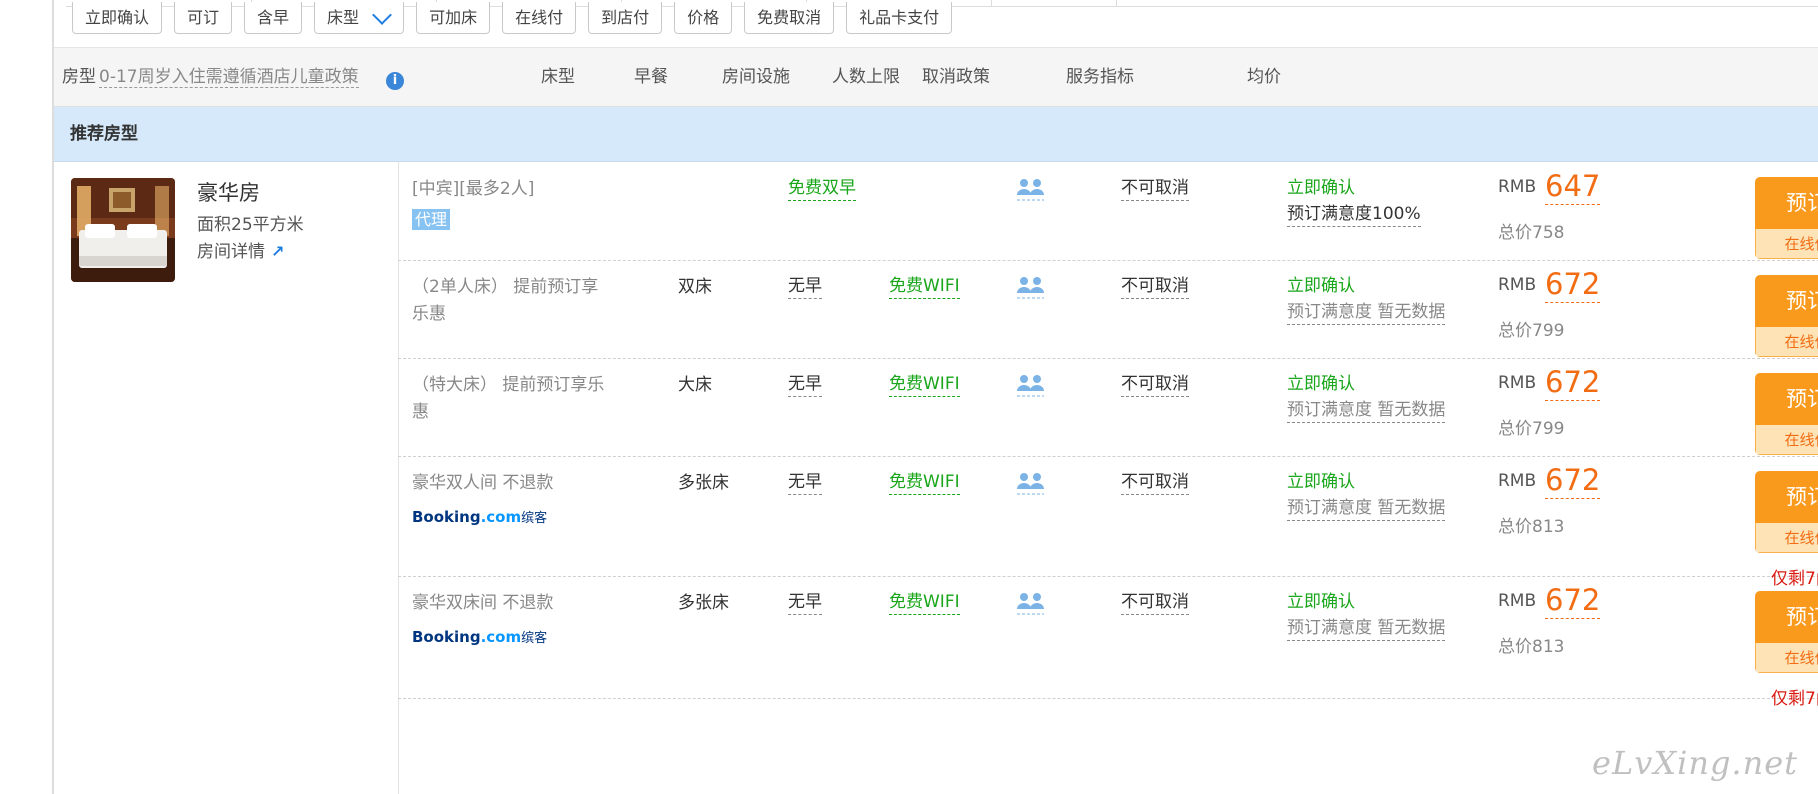  I want to click on filter-instant-confirm: 立即确认, so click(117, 18).